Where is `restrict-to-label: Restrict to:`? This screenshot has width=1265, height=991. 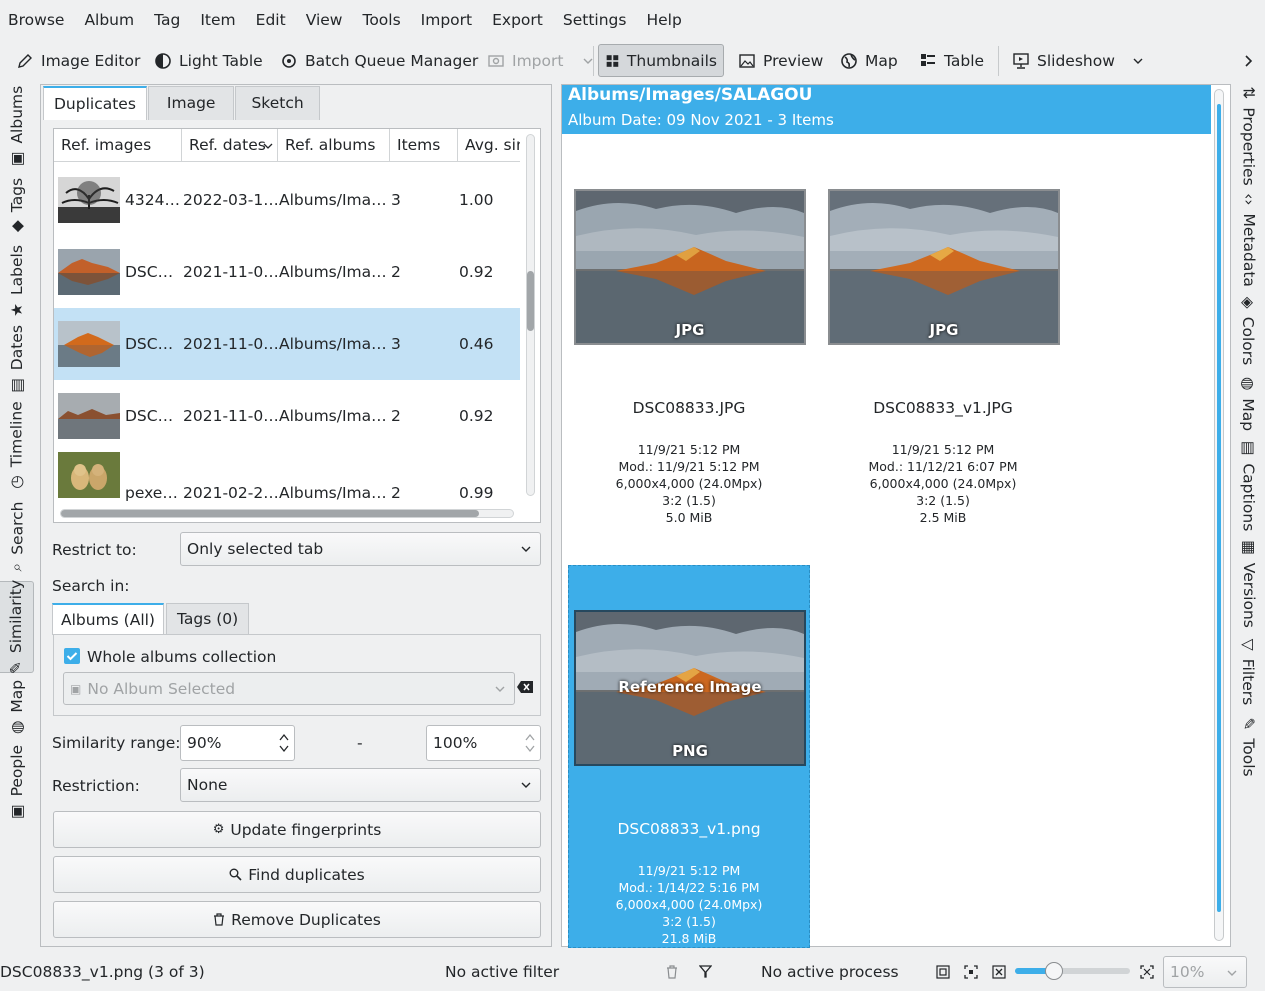 restrict-to-label: Restrict to: is located at coordinates (94, 550).